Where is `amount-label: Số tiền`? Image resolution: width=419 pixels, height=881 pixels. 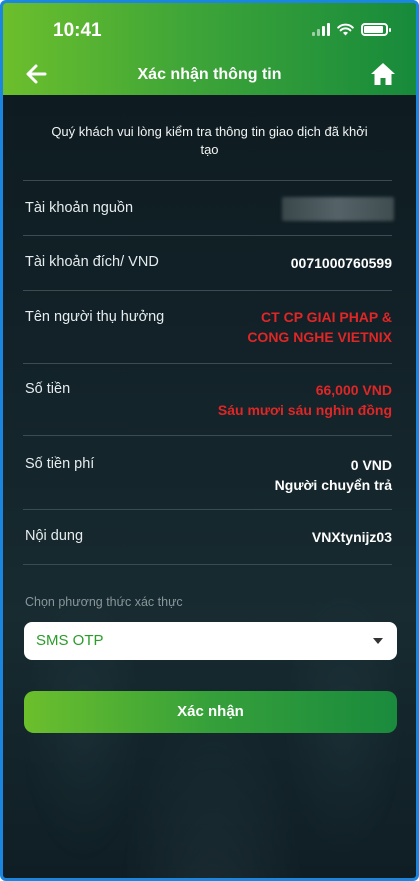 amount-label: Số tiền is located at coordinates (48, 389).